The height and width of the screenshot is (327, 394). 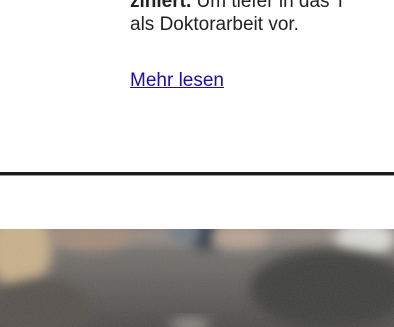 I want to click on excerpt-line-2: als Doktorarbeit vor., so click(x=214, y=24).